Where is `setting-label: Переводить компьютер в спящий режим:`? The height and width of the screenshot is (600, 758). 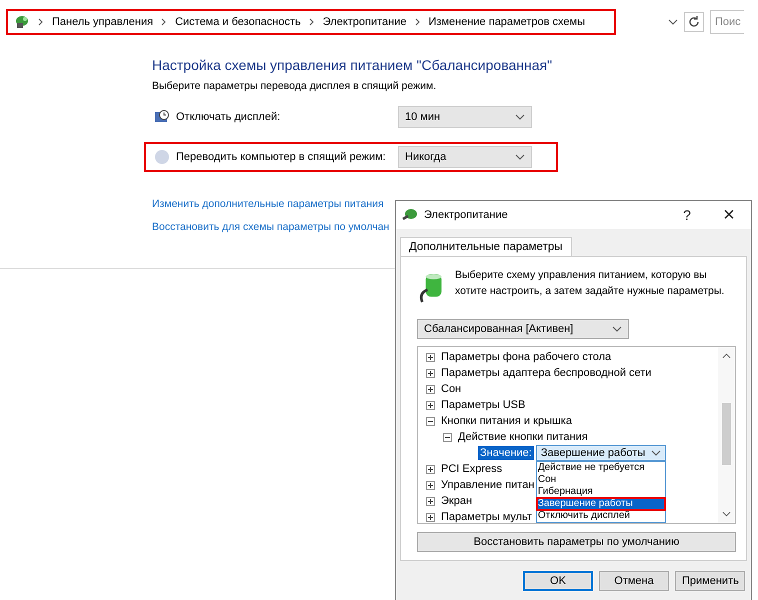 setting-label: Переводить компьютер в спящий режим: is located at coordinates (281, 157).